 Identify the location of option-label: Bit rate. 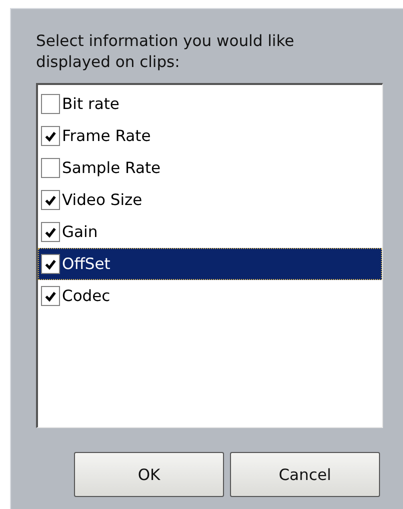
(91, 104).